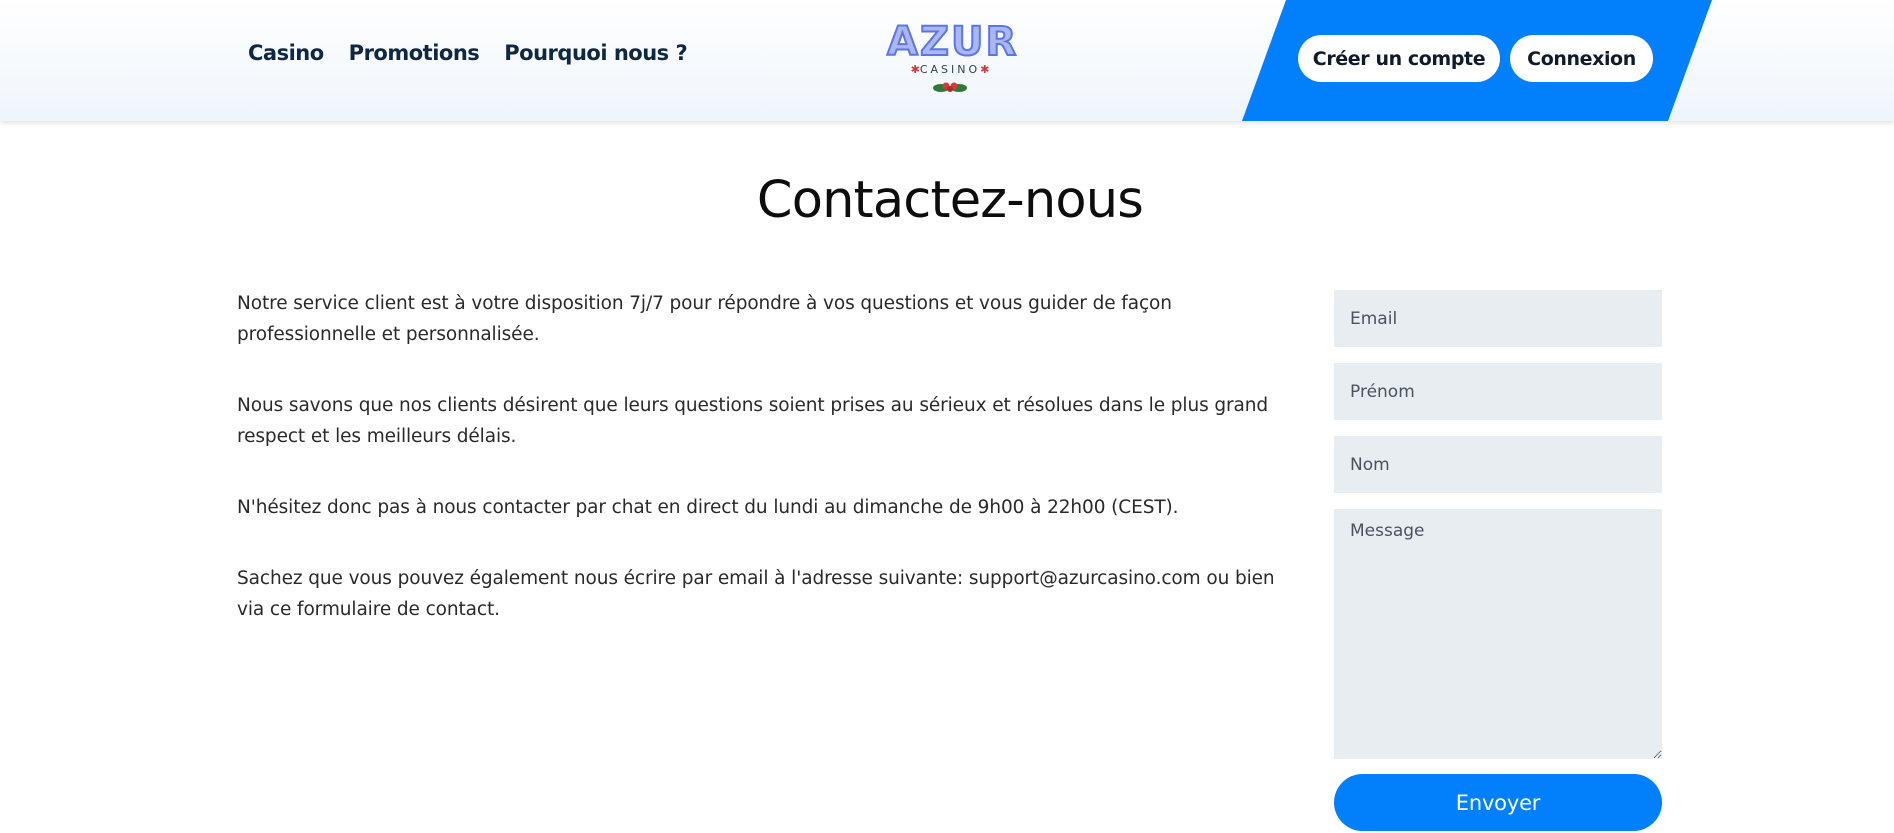  Describe the element at coordinates (1581, 58) in the screenshot. I see `login-button: Connexion` at that location.